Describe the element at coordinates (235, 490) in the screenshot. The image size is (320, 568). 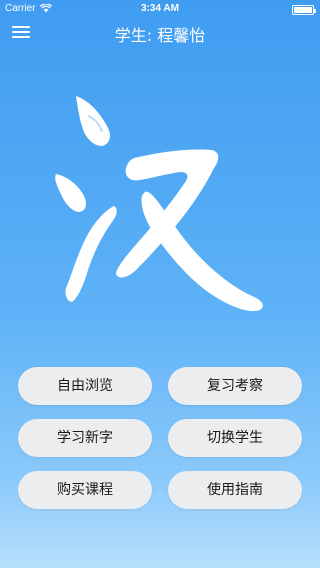
I see `user-guide-button: 使用指南` at that location.